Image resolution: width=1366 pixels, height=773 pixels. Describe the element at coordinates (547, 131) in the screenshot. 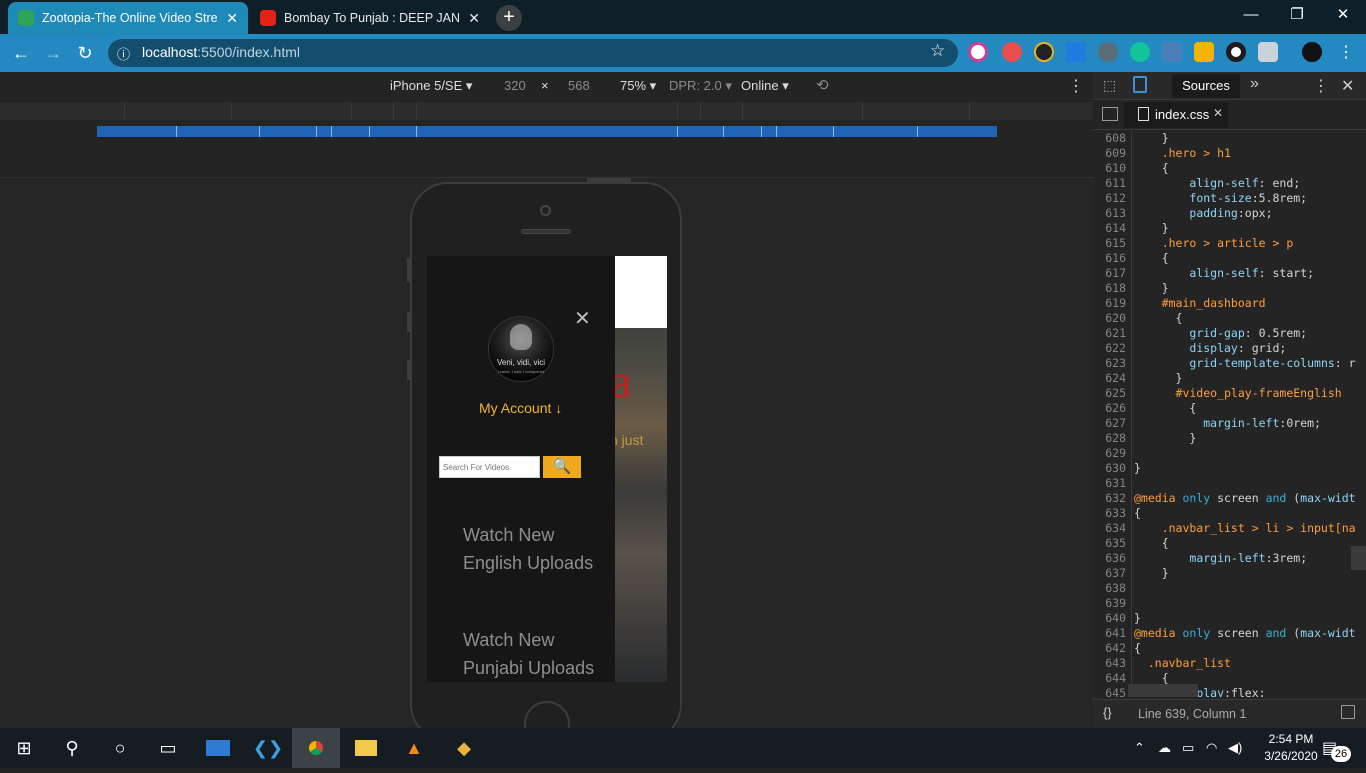

I see `media-query-ruler` at that location.